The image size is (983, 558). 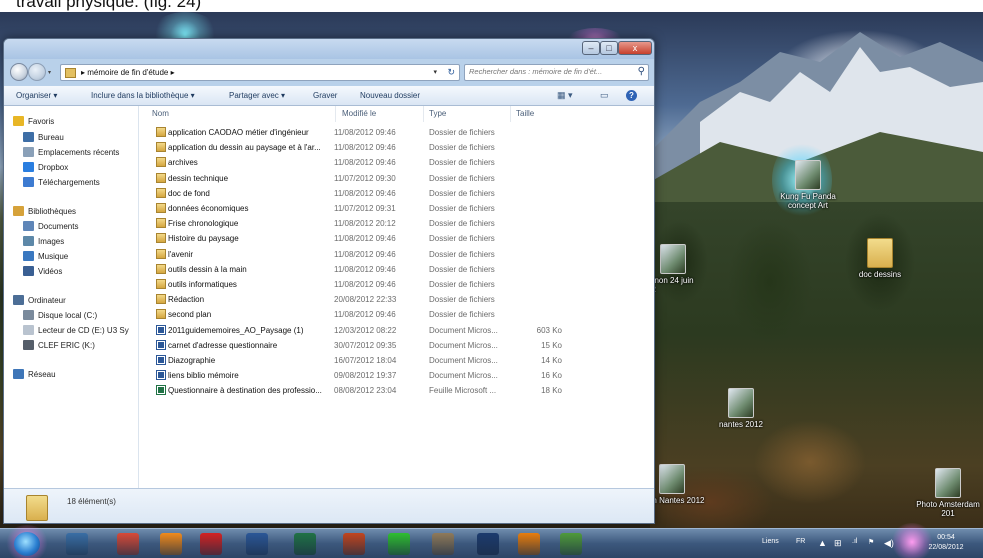 What do you see at coordinates (551, 345) in the screenshot?
I see `file-size: 15 Ko` at bounding box center [551, 345].